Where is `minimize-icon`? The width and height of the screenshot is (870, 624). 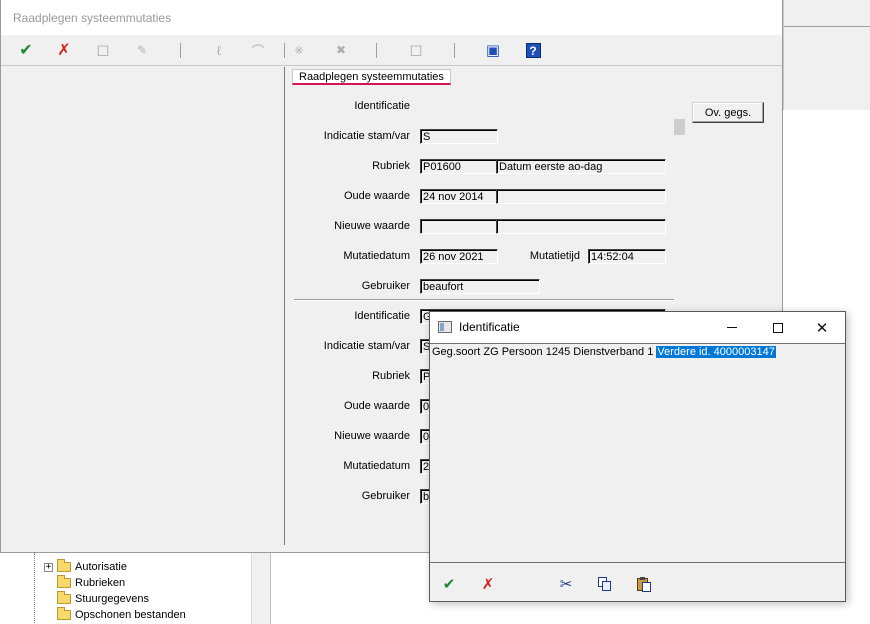
minimize-icon is located at coordinates (732, 327).